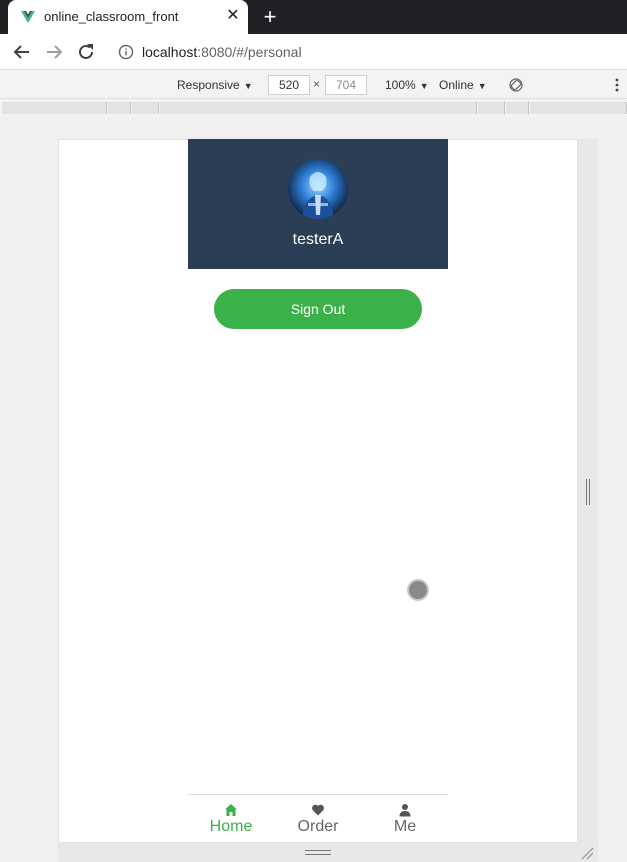 The width and height of the screenshot is (627, 862). I want to click on browser-toolbar: localhost:8080/#/personal, so click(313, 52).